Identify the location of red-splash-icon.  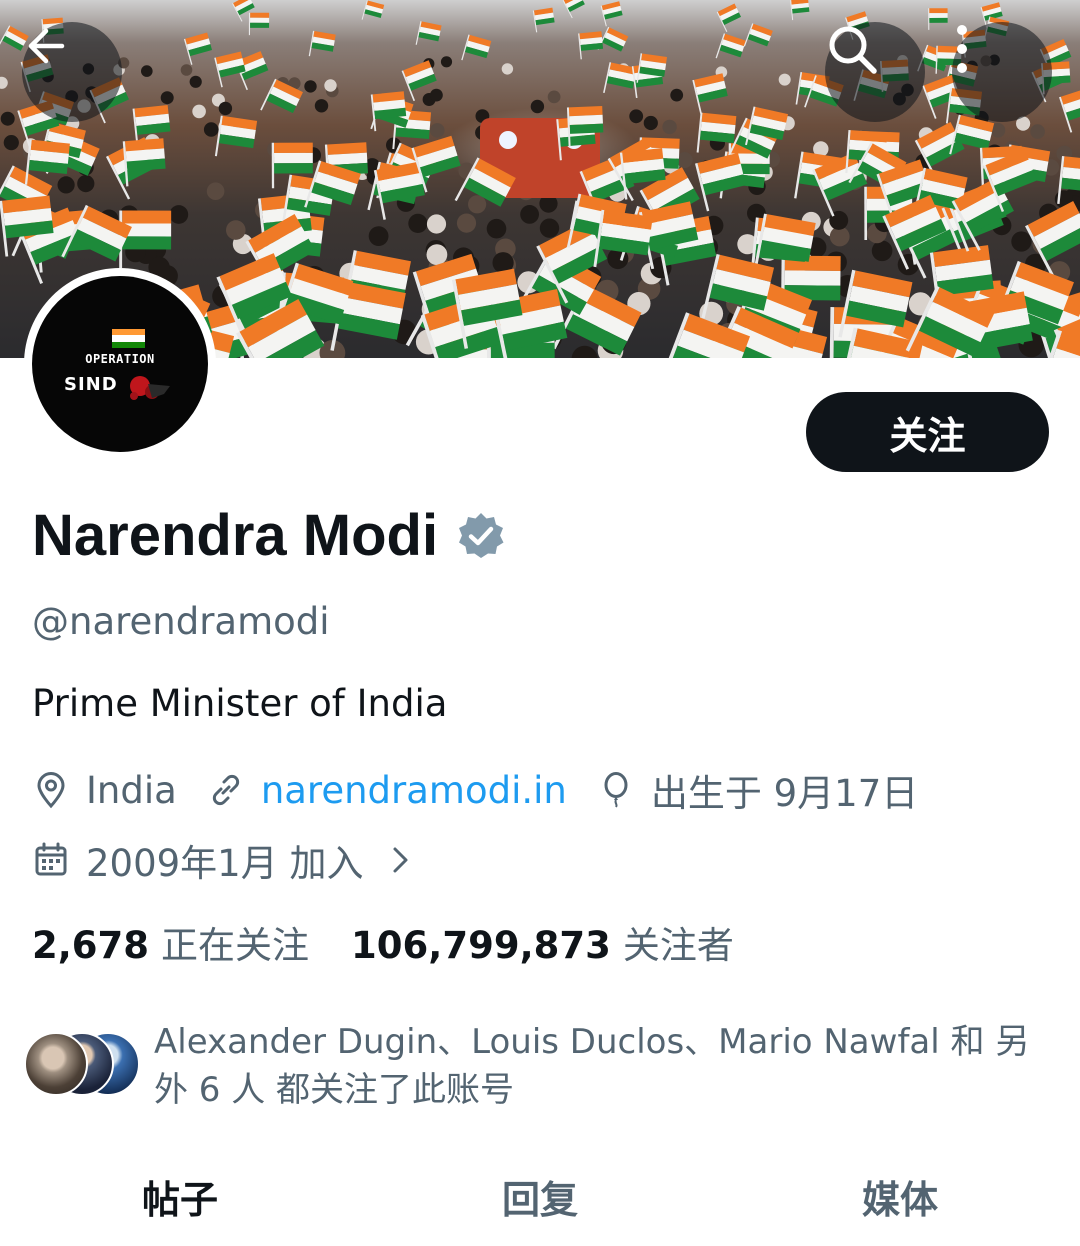
(150, 388).